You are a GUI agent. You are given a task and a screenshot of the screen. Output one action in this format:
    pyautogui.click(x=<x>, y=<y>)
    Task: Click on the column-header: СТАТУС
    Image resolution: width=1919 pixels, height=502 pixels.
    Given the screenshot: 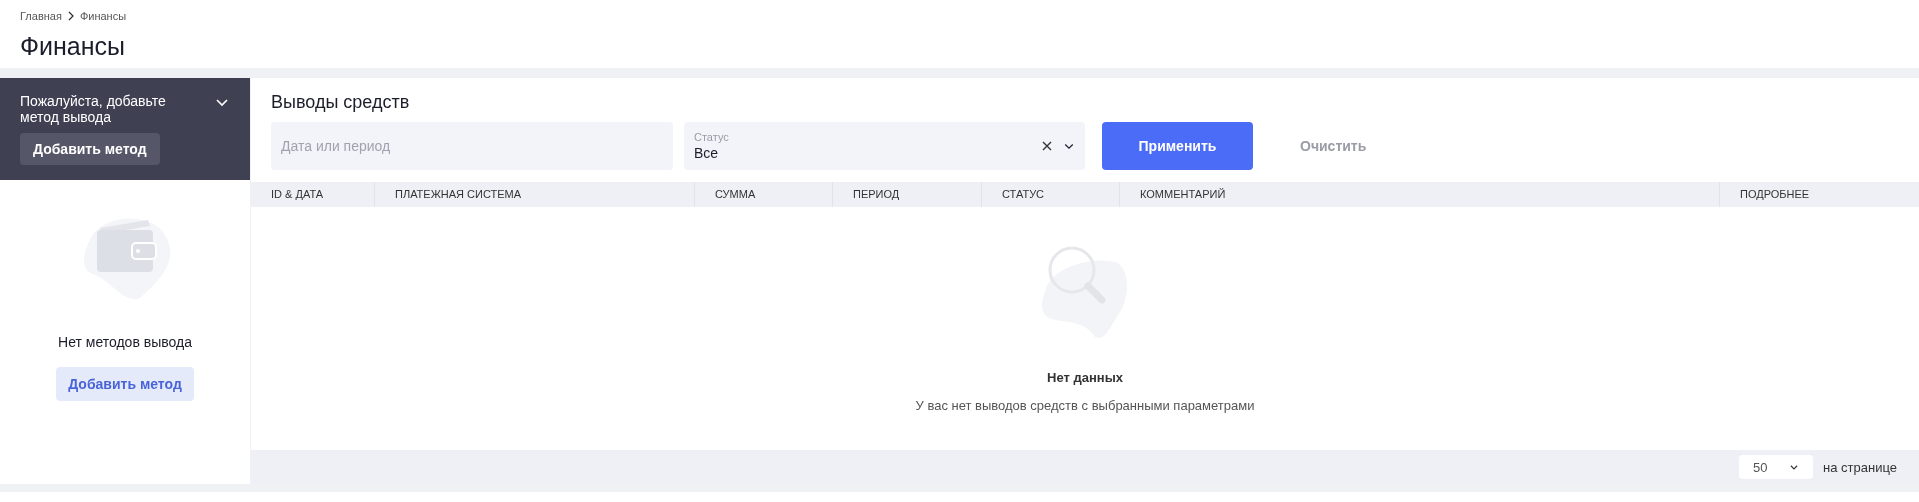 What is the action you would take?
    pyautogui.click(x=1051, y=194)
    